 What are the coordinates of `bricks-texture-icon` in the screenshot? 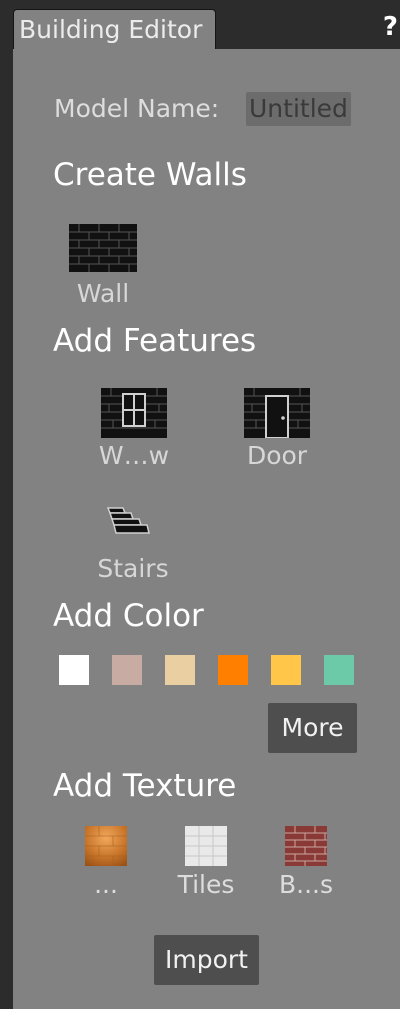 It's located at (306, 846).